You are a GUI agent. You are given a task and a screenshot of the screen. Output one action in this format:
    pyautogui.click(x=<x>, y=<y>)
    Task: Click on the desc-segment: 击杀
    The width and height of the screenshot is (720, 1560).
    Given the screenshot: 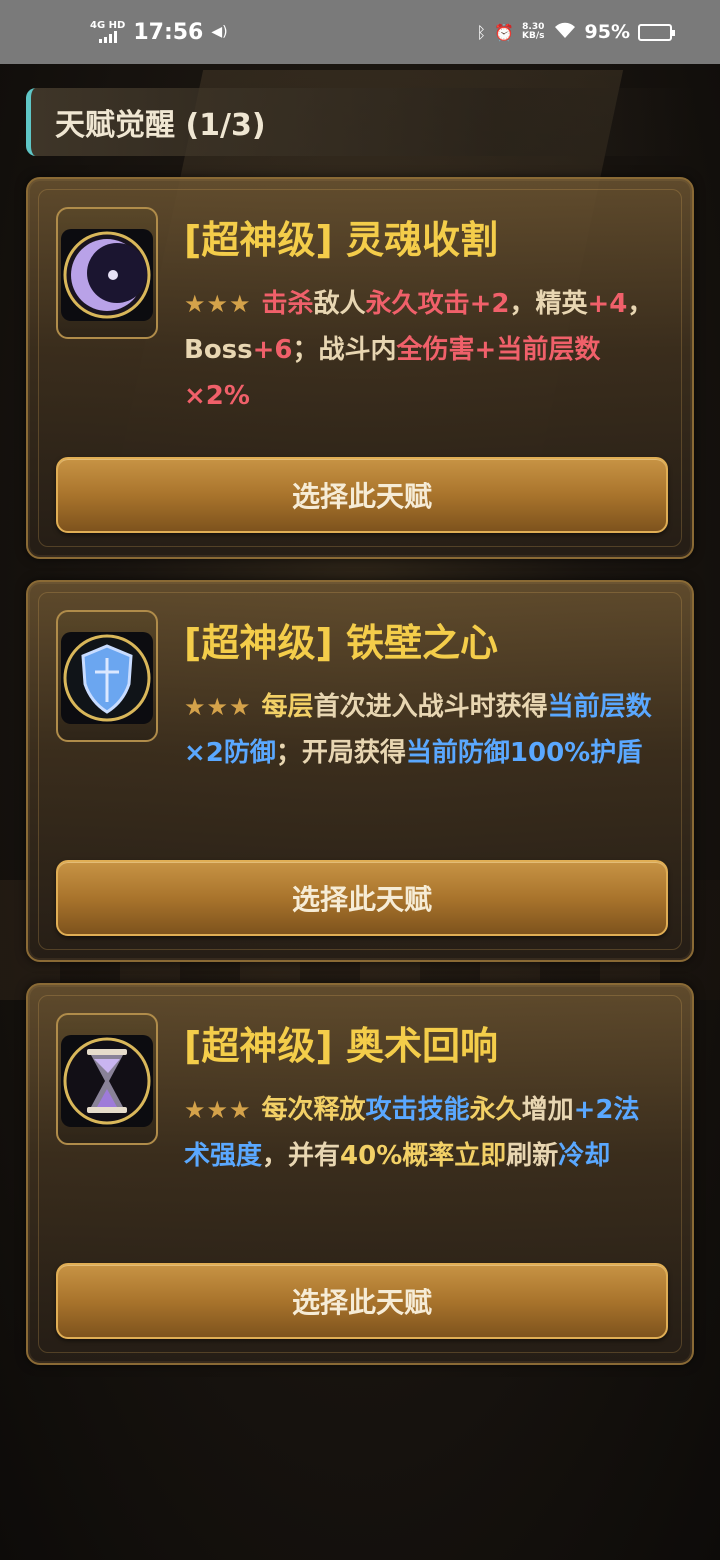 What is the action you would take?
    pyautogui.click(x=287, y=304)
    